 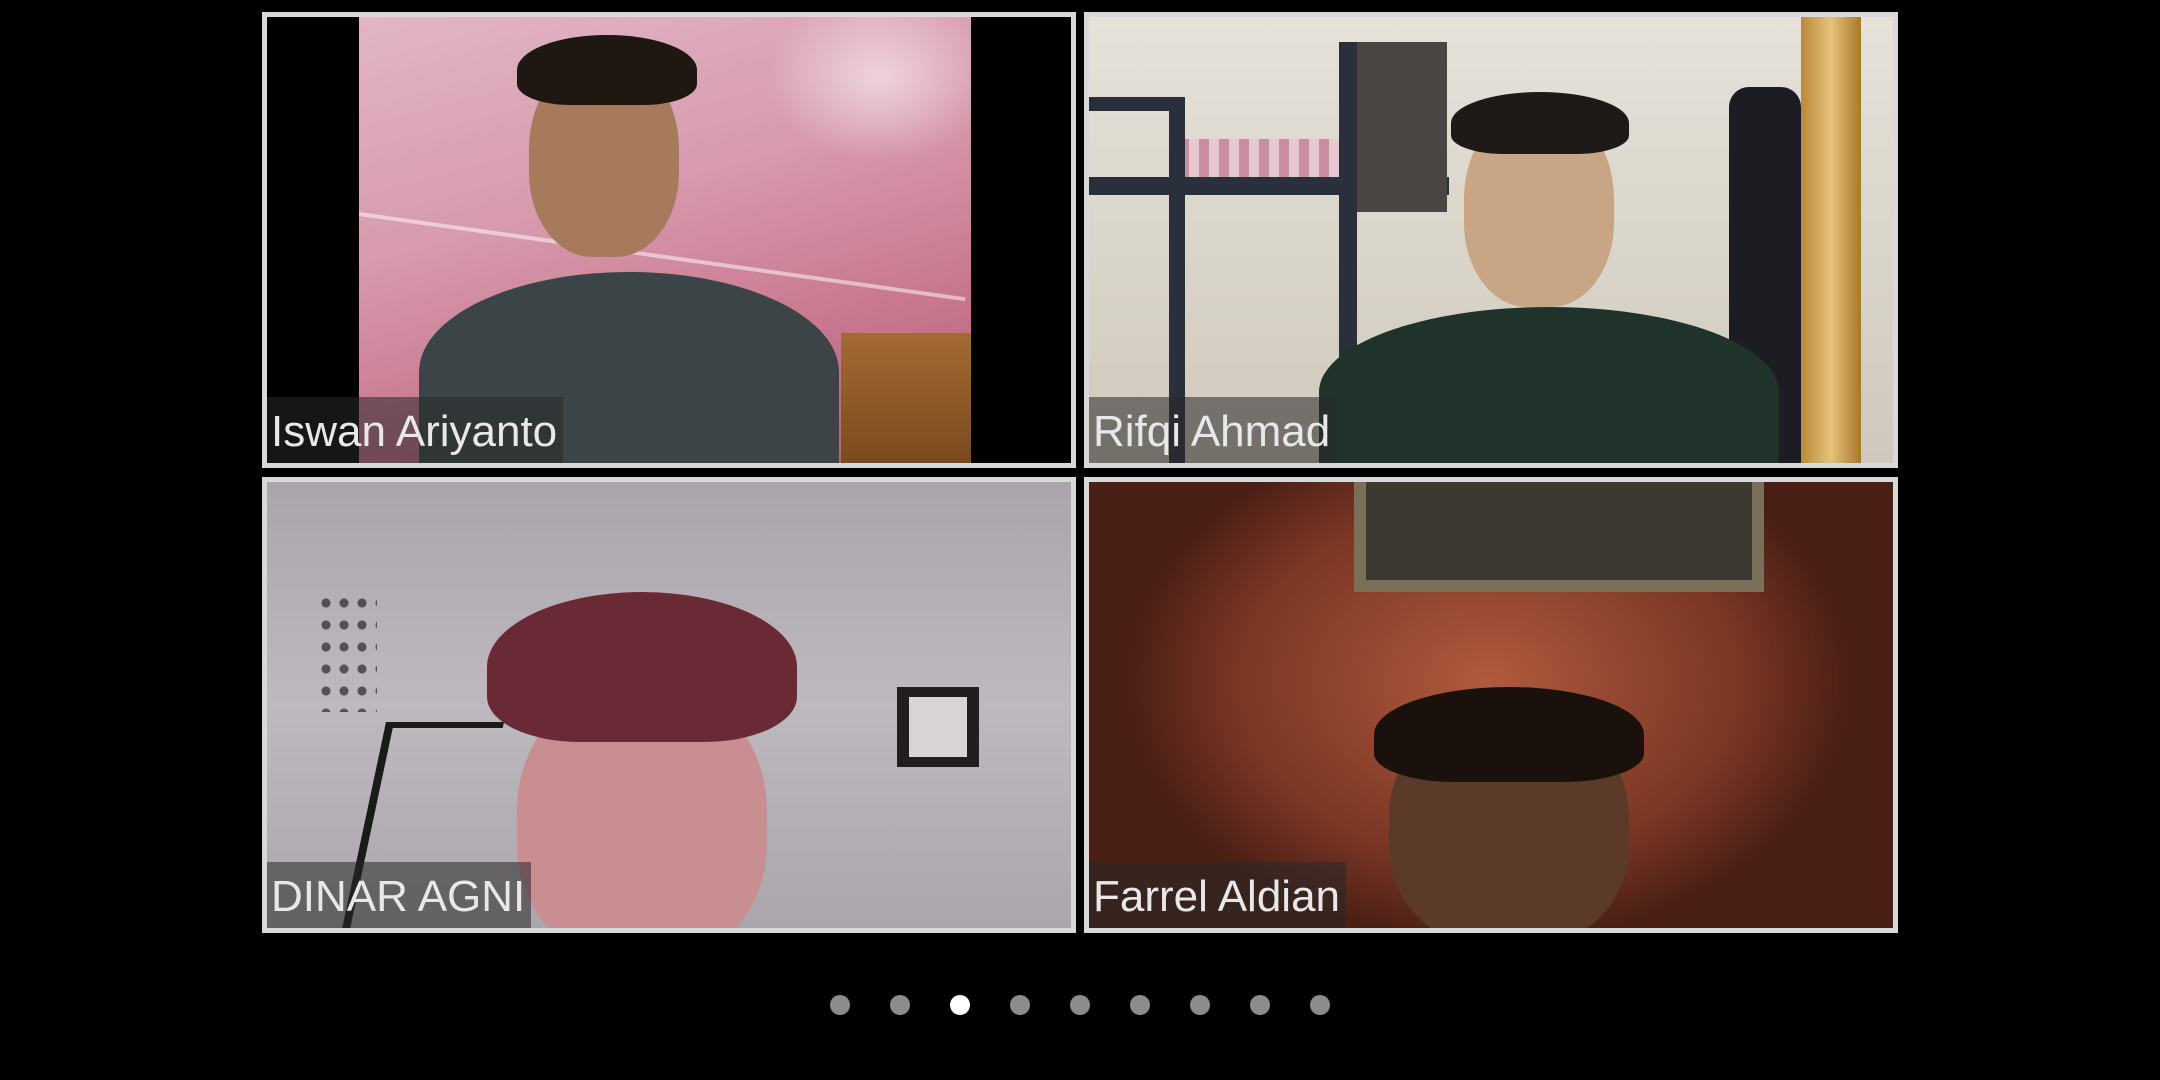 I want to click on wall-photo-frame, so click(x=938, y=727).